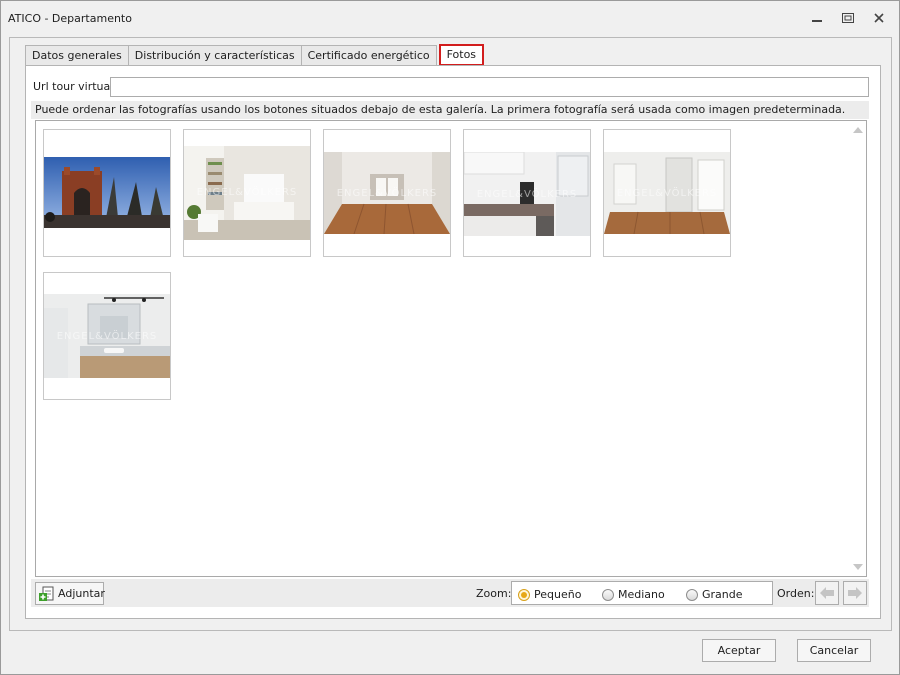  I want to click on zoom-label: Zoom:, so click(494, 593).